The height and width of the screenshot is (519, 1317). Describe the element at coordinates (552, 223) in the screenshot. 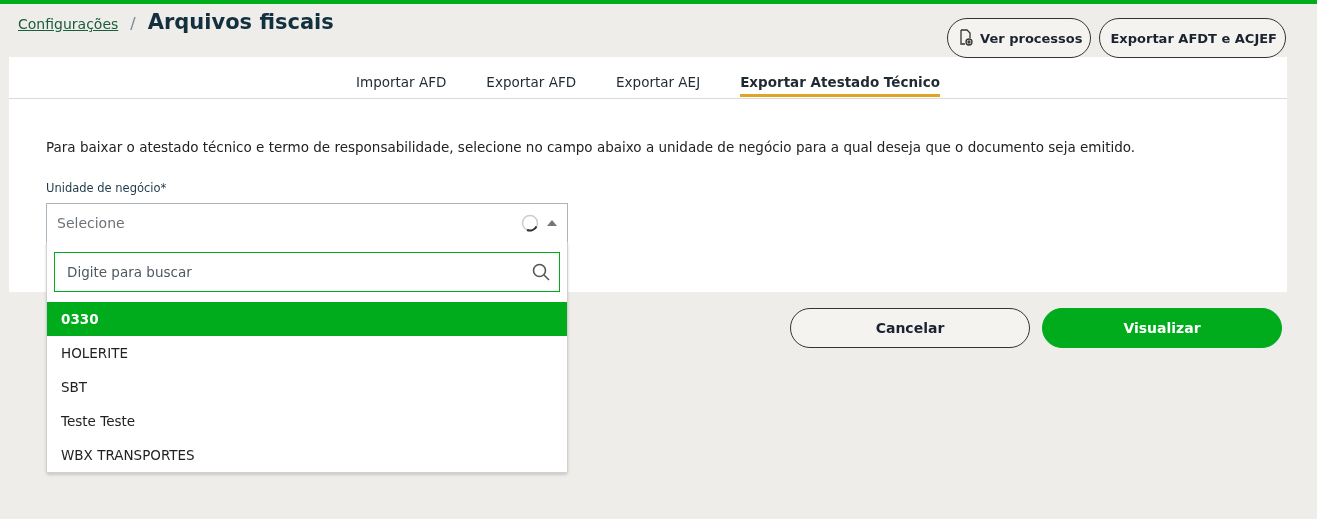

I see `caret-icon` at that location.